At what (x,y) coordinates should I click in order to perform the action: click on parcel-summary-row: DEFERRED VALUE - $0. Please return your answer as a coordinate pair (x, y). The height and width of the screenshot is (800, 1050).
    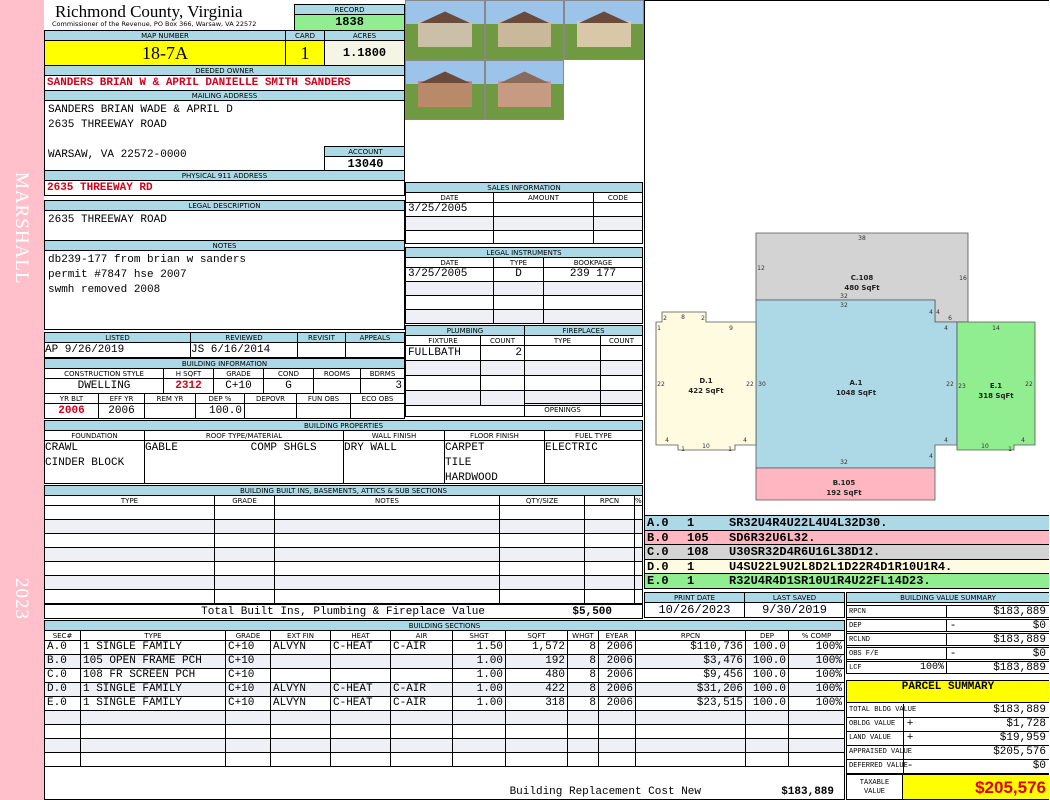
    Looking at the image, I should click on (948, 767).